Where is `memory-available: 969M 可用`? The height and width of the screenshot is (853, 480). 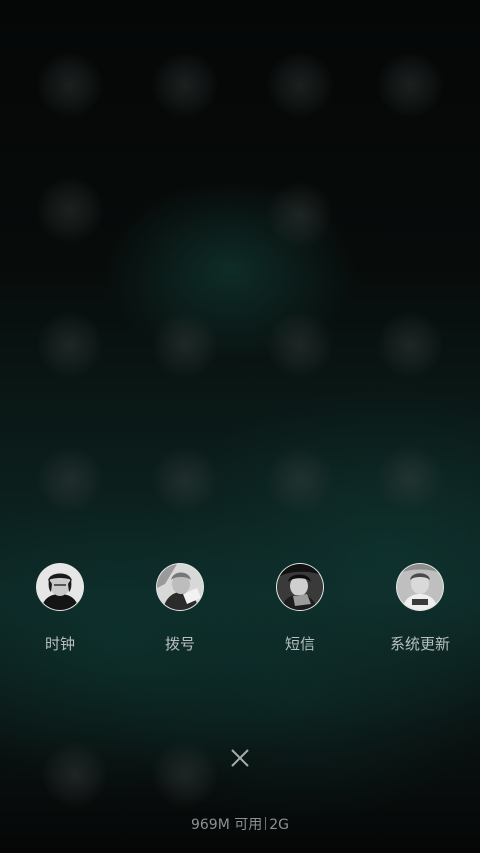
memory-available: 969M 可用 is located at coordinates (226, 825).